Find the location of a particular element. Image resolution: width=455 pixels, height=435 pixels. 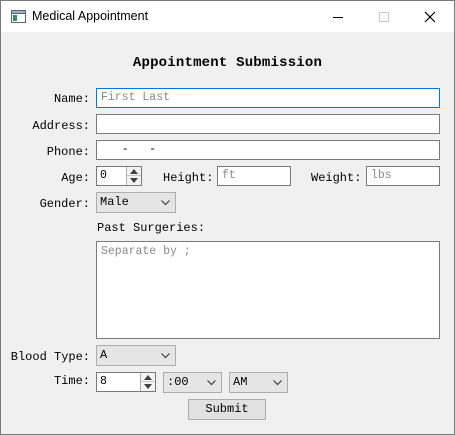

hour-up-button is located at coordinates (148, 377).